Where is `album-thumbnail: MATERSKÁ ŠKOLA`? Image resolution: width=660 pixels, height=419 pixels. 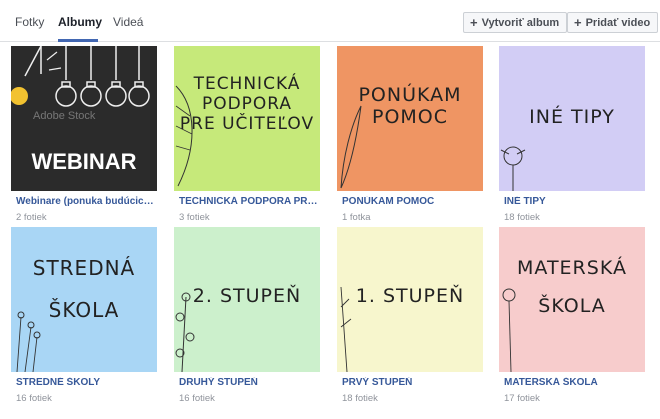 album-thumbnail: MATERSKÁ ŠKOLA is located at coordinates (572, 299).